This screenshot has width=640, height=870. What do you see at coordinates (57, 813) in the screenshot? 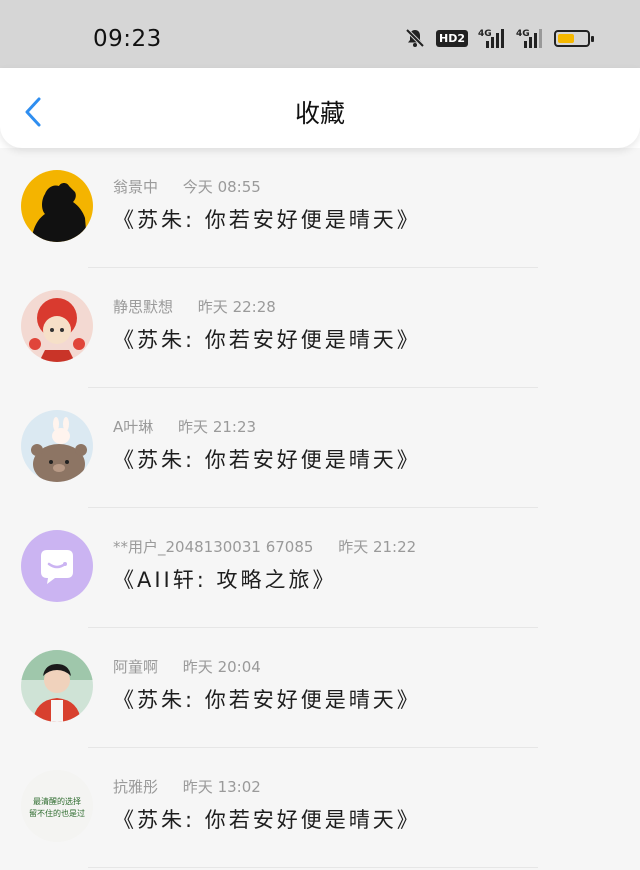
I see `avatar-text-line2: 留不住的也是过` at bounding box center [57, 813].